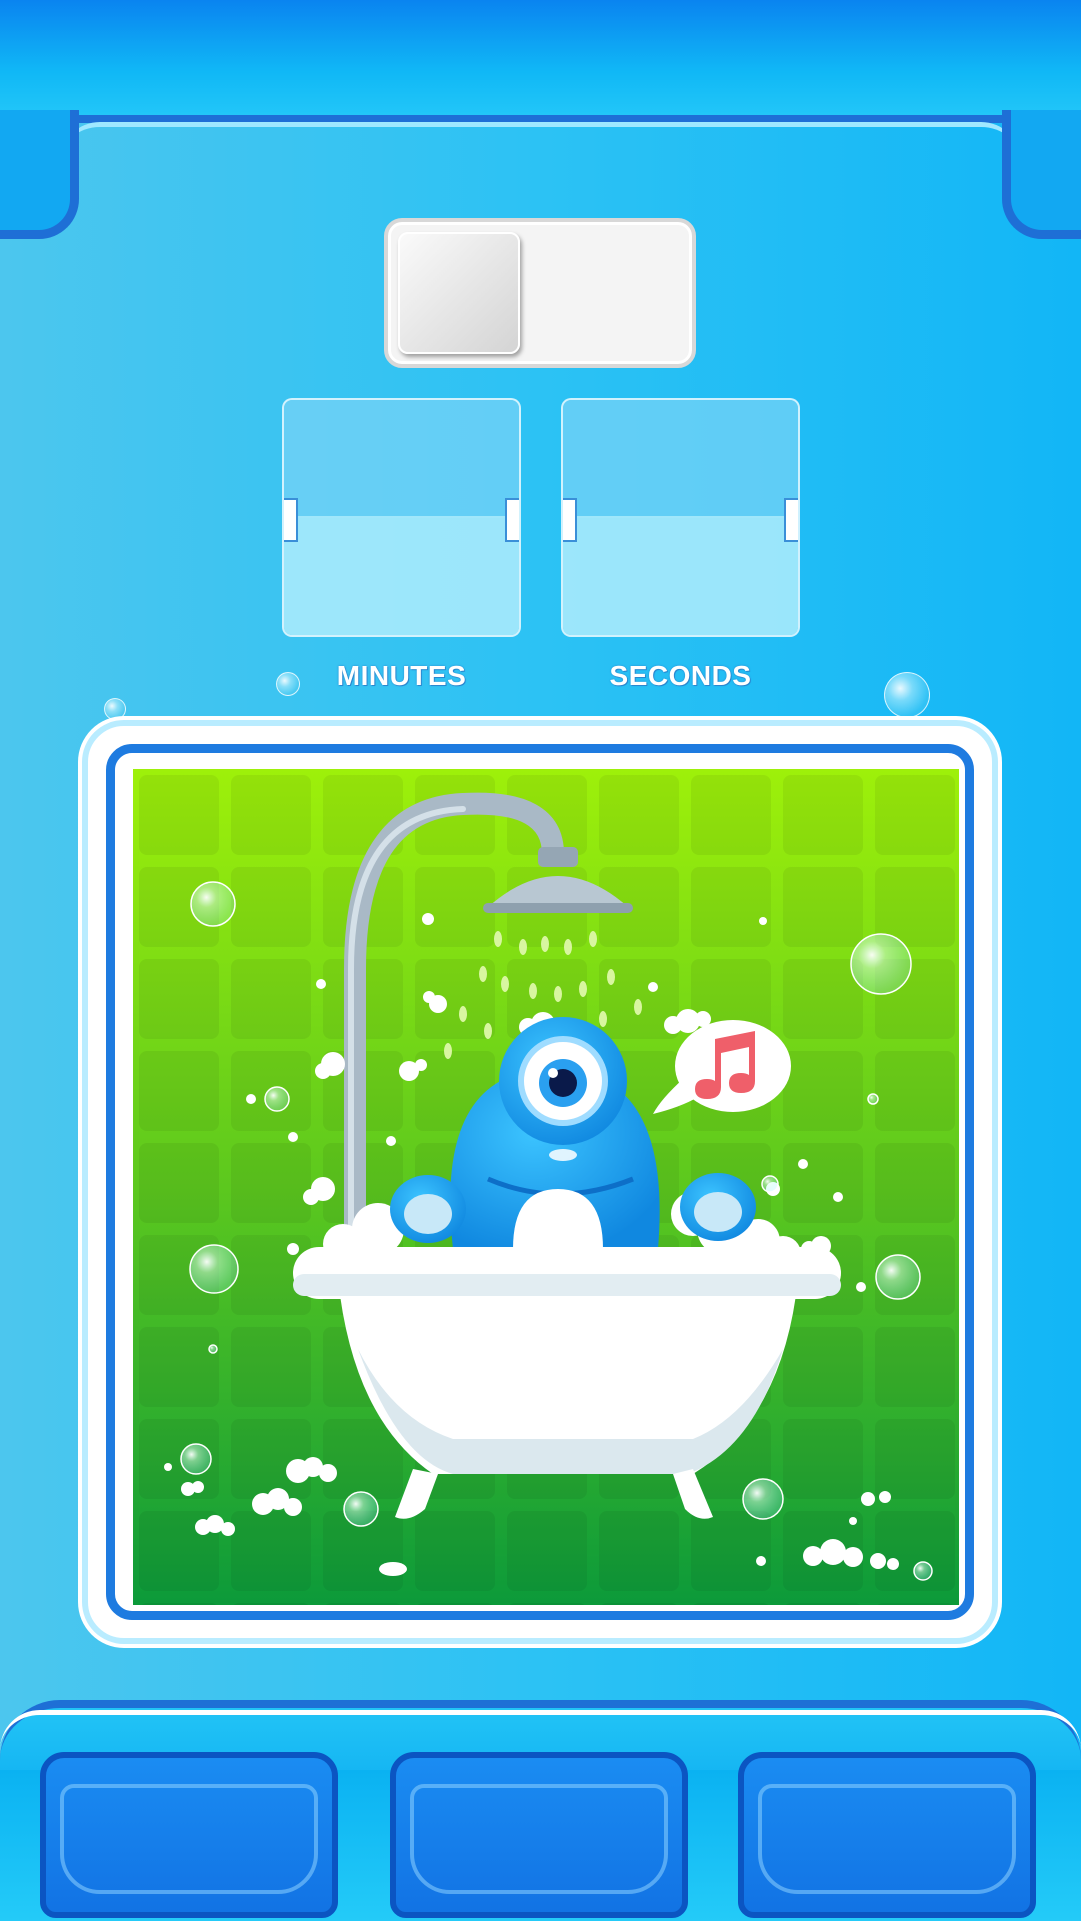  What do you see at coordinates (291, 520) in the screenshot?
I see `minutes-flip-tab-left` at bounding box center [291, 520].